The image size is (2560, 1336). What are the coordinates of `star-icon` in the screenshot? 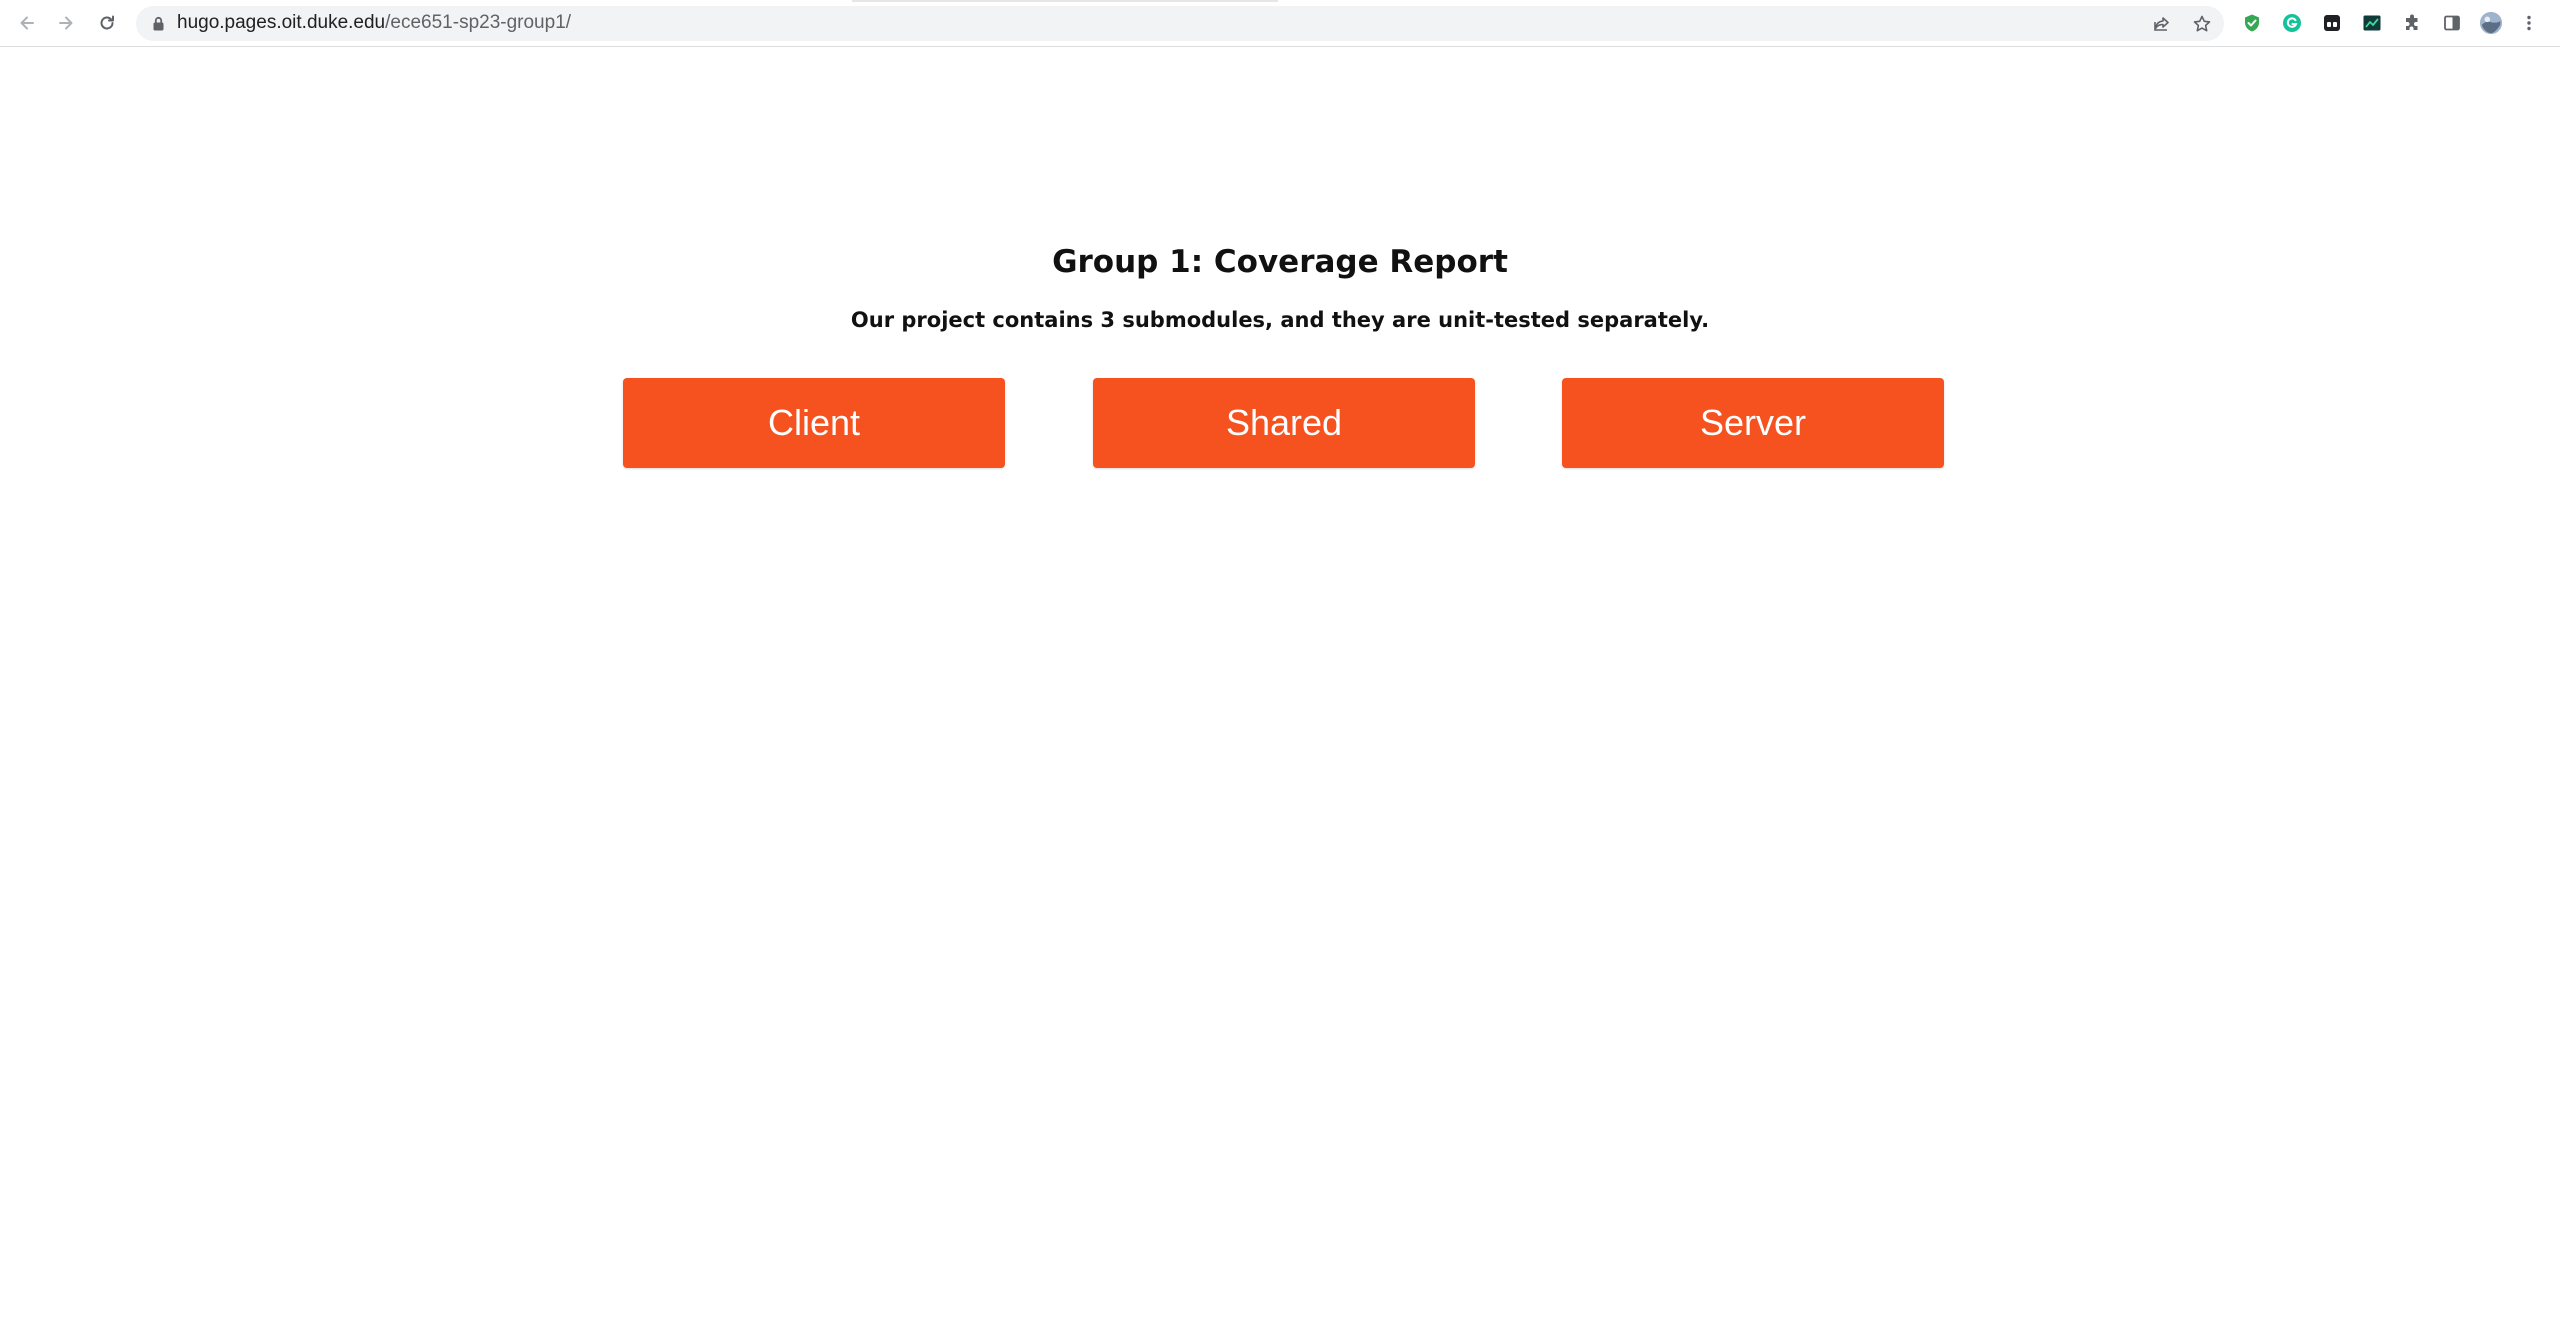 It's located at (2202, 24).